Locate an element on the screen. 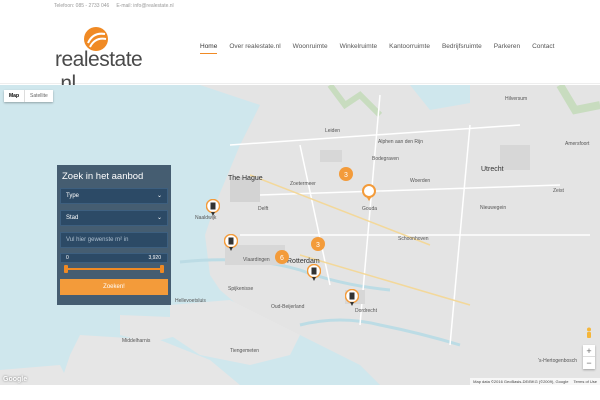 This screenshot has width=600, height=400. map-type-satellite-button: Satellite is located at coordinates (38, 96).